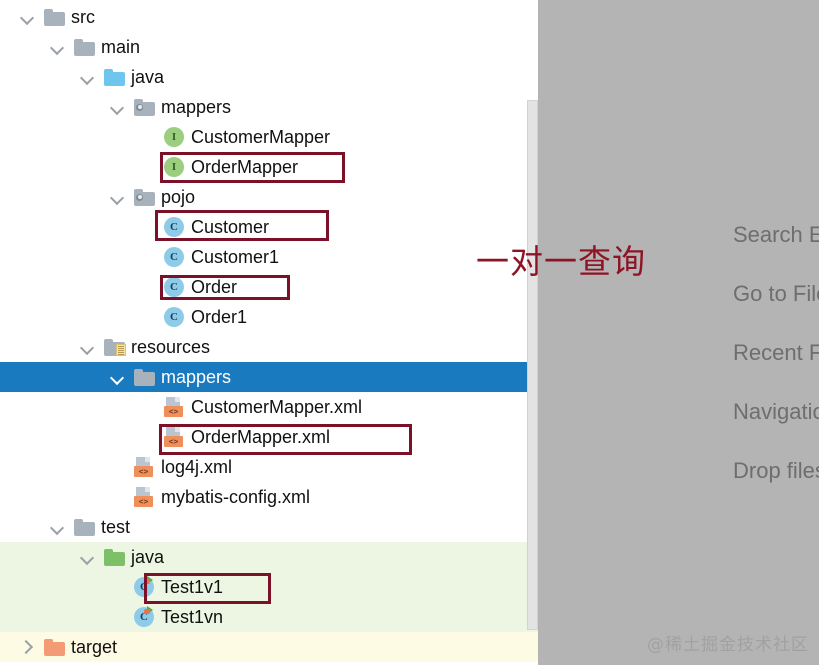 The image size is (819, 665). What do you see at coordinates (269, 467) in the screenshot?
I see `tree-item-log4j.xml: <> log4j.xml` at bounding box center [269, 467].